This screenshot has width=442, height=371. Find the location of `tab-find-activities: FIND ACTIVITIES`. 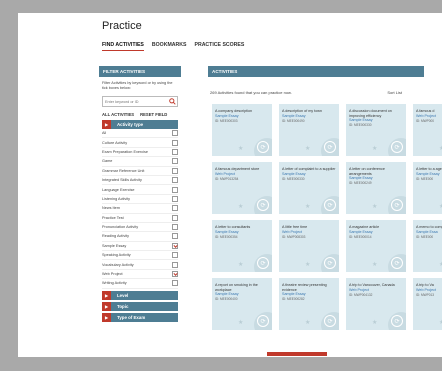

tab-find-activities: FIND ACTIVITIES is located at coordinates (123, 46).